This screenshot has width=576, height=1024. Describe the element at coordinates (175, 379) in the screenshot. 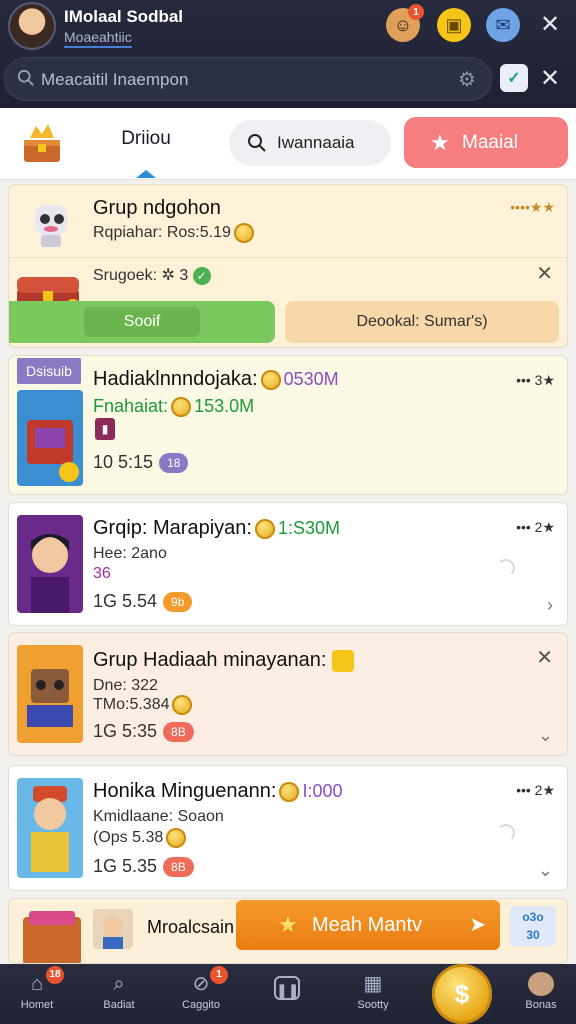

I see `card-title-text: Hadiaklnnndojaka:` at that location.